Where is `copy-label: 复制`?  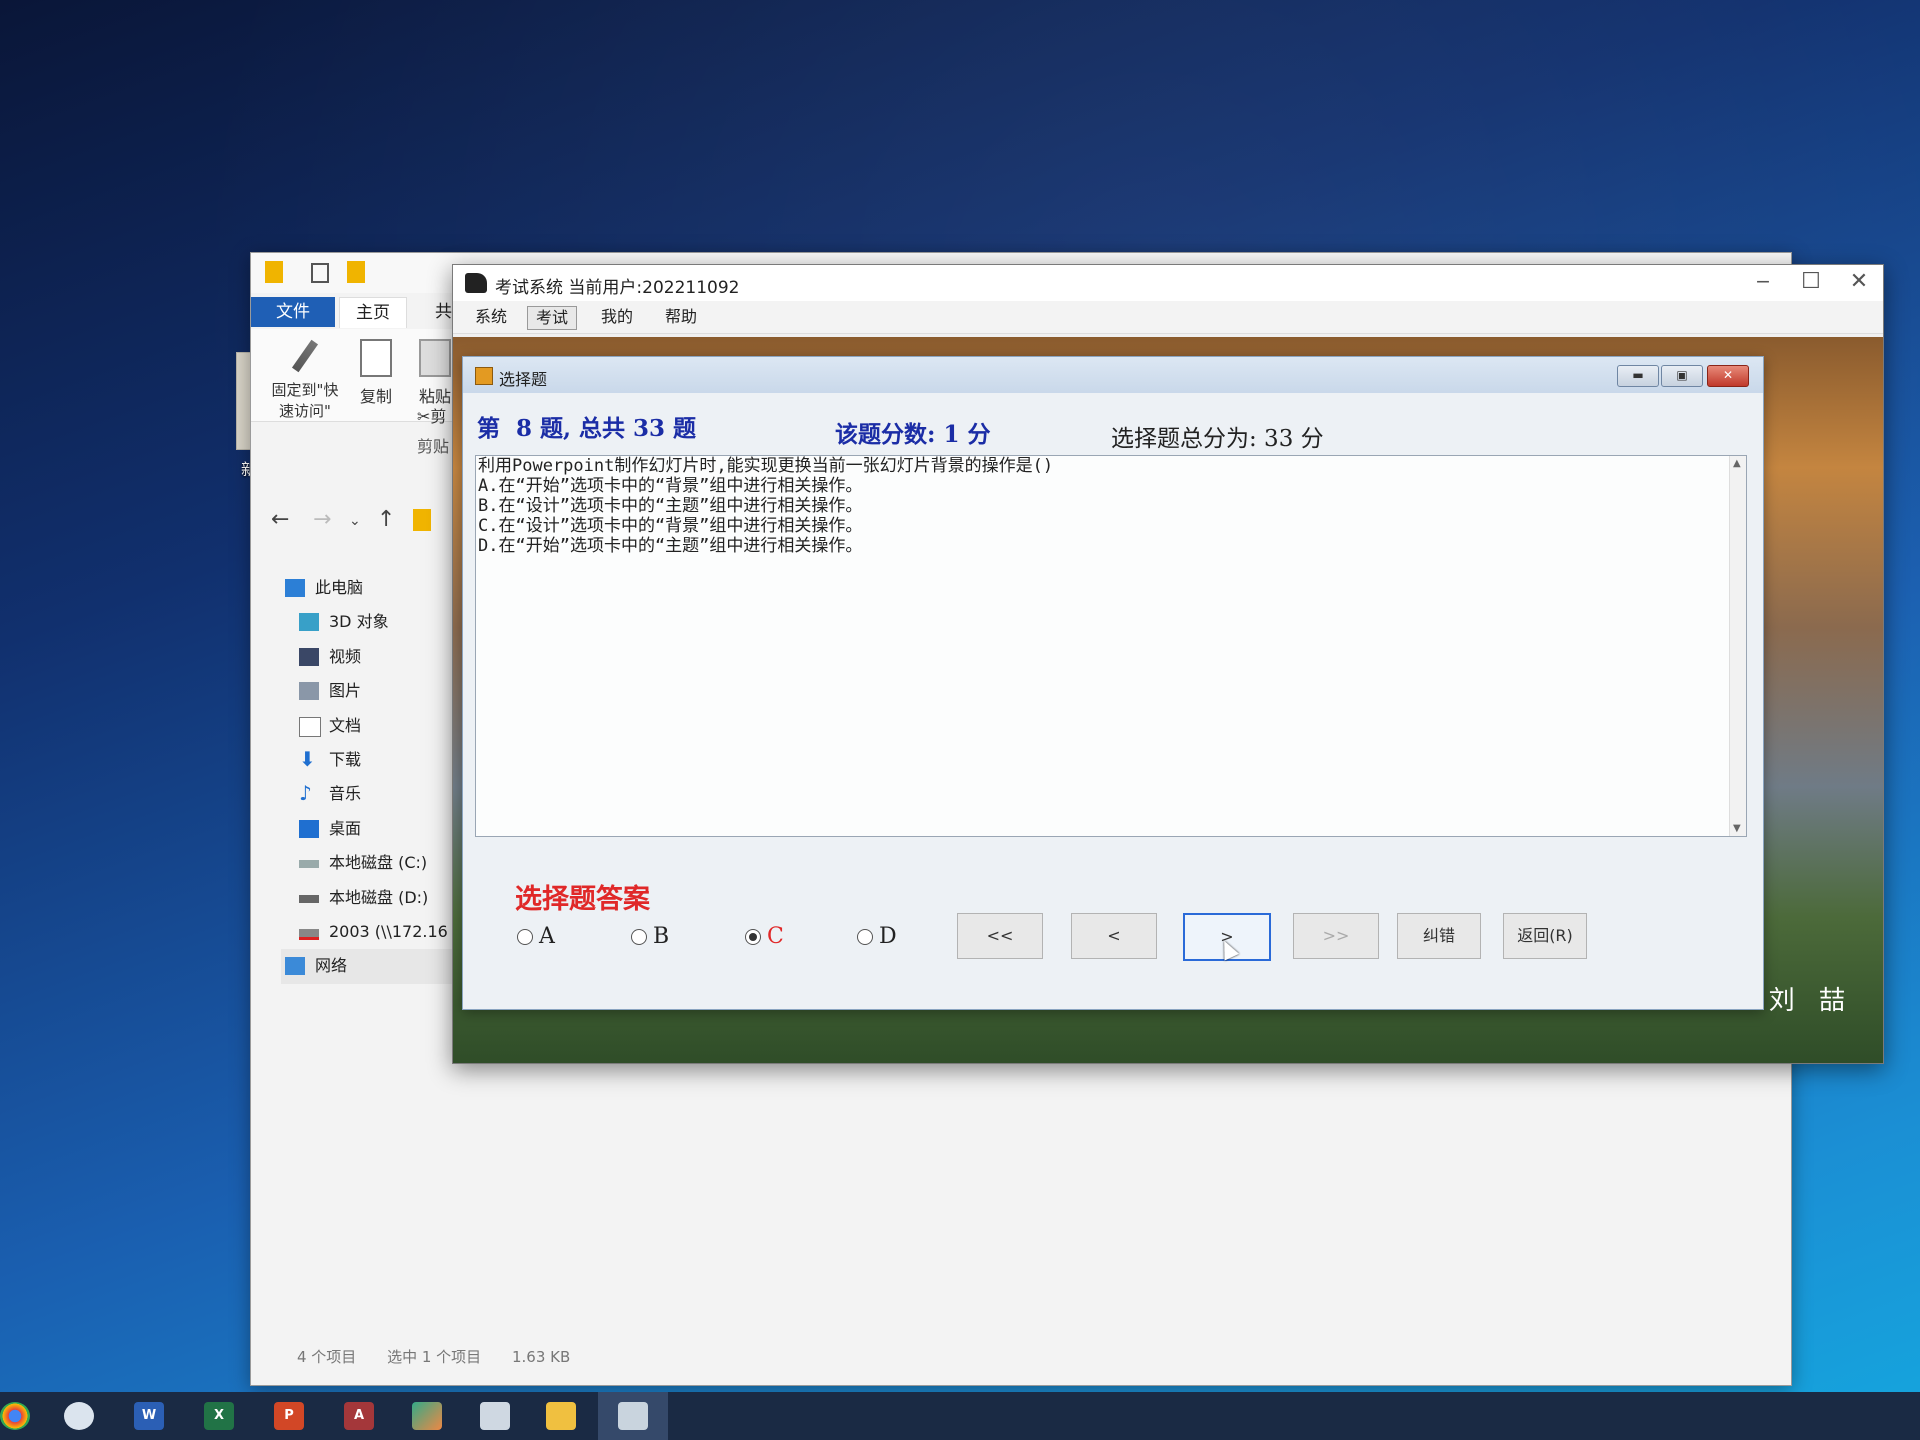 copy-label: 复制 is located at coordinates (375, 396).